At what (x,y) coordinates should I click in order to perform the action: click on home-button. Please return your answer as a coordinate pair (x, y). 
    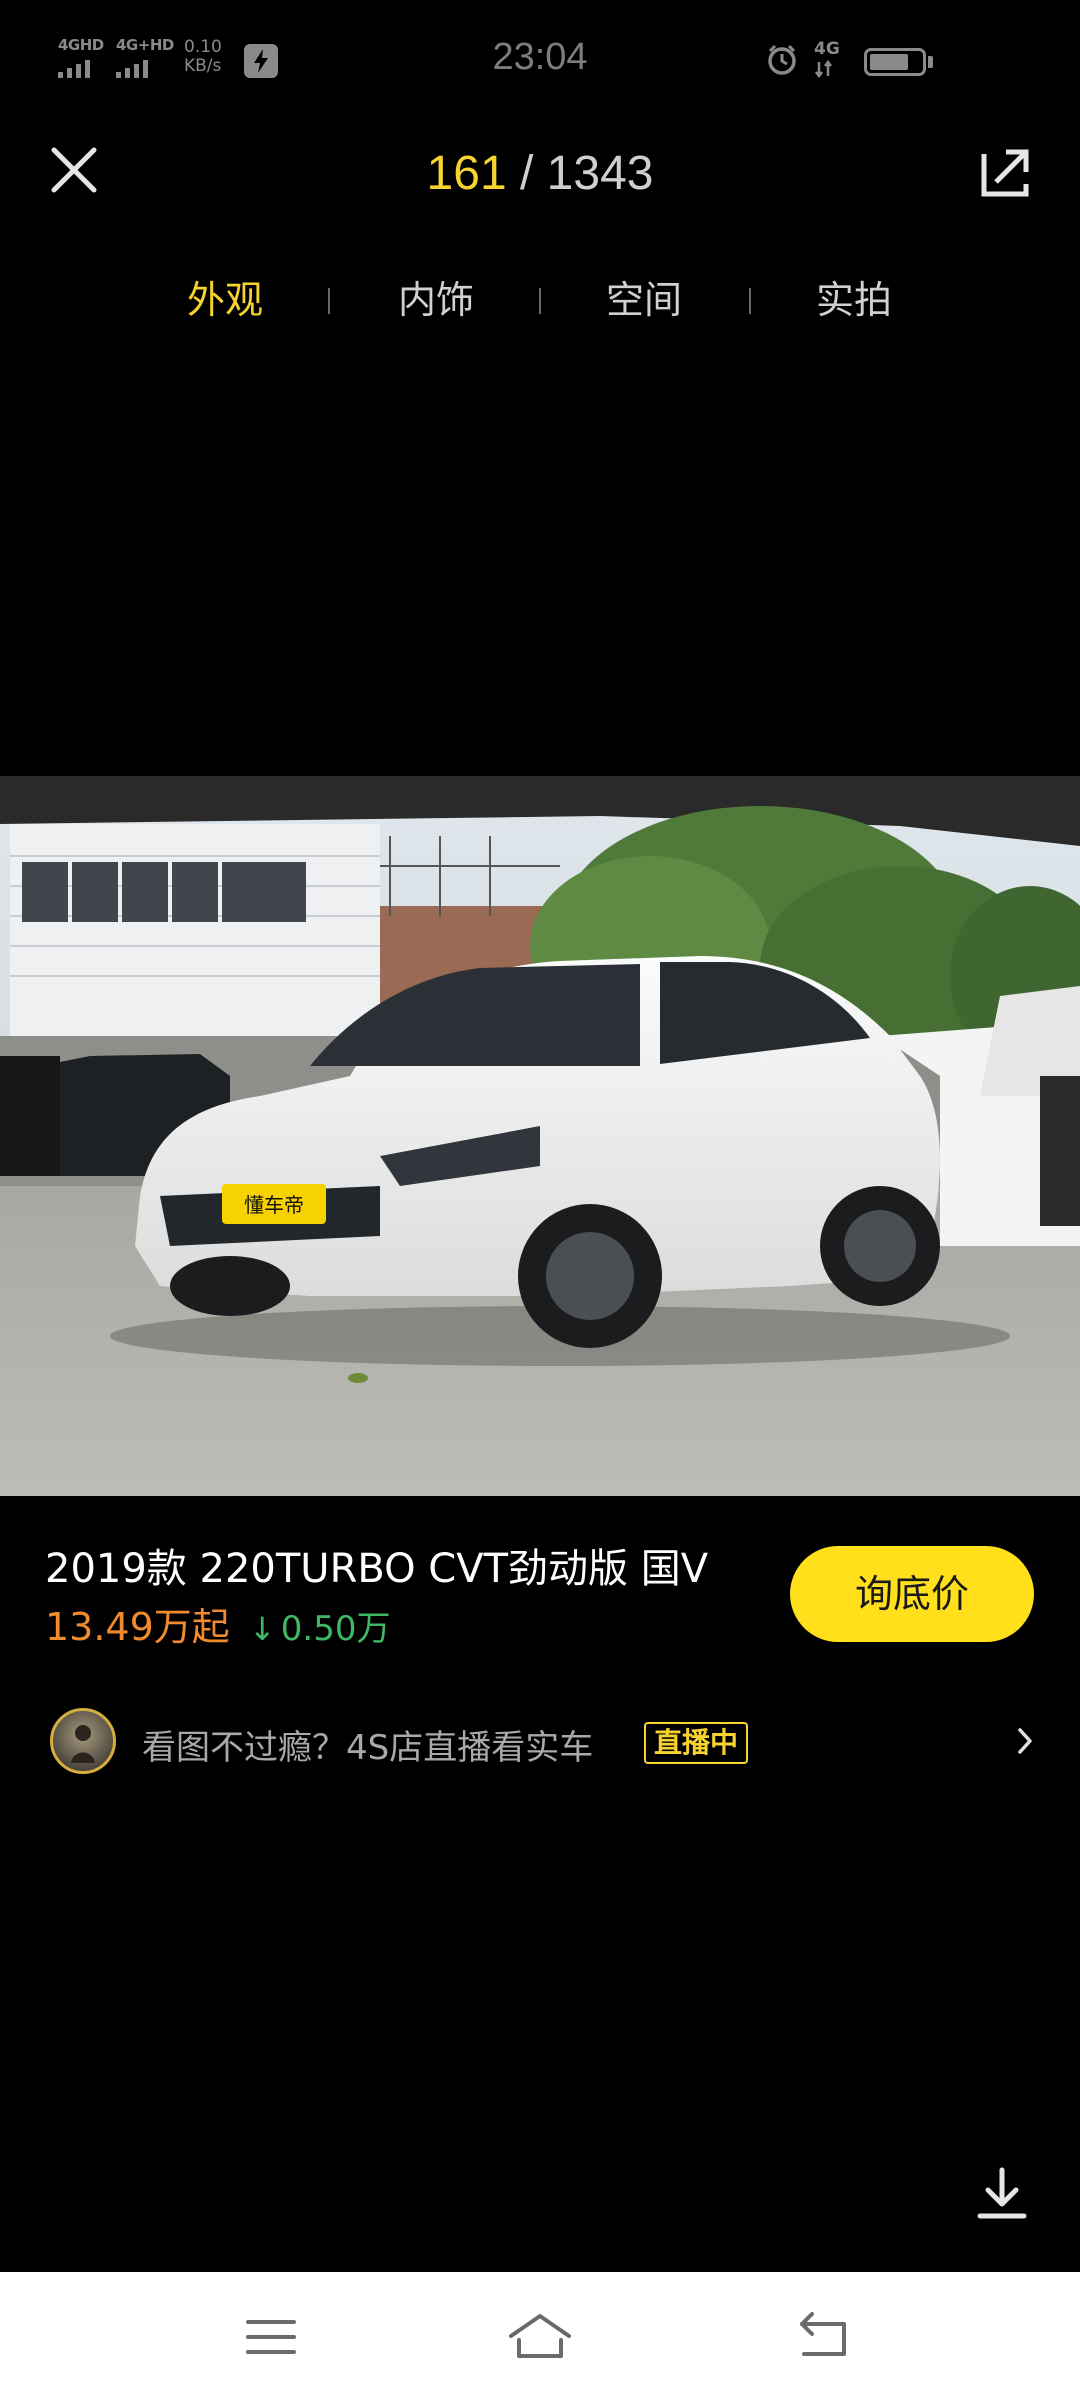
    Looking at the image, I should click on (540, 2337).